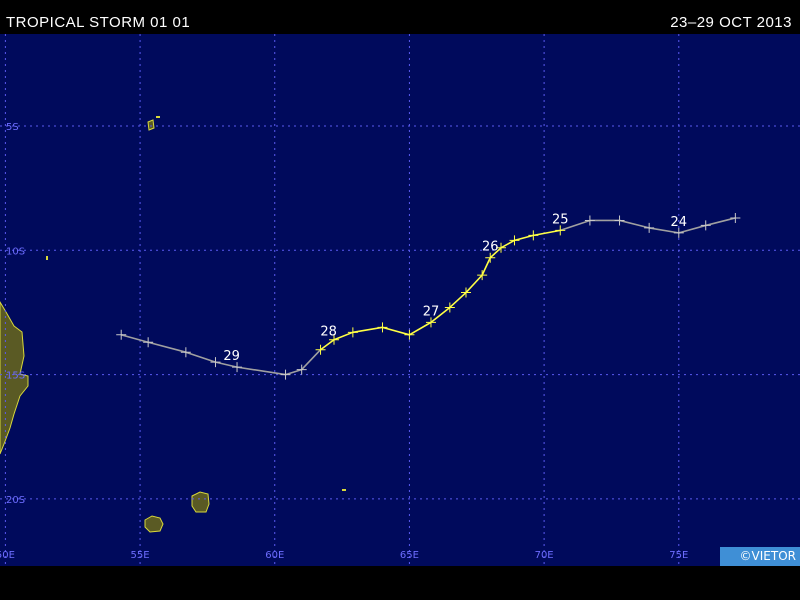 The height and width of the screenshot is (600, 800). Describe the element at coordinates (158, 117) in the screenshot. I see `seychelles-islet` at that location.